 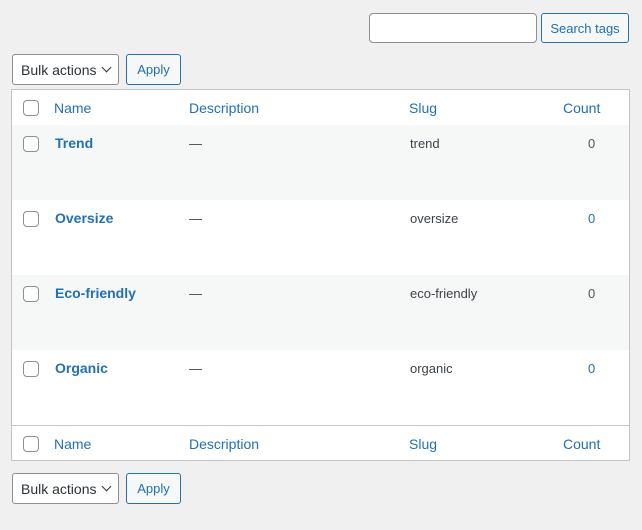 What do you see at coordinates (453, 28) in the screenshot?
I see `search-tags-input` at bounding box center [453, 28].